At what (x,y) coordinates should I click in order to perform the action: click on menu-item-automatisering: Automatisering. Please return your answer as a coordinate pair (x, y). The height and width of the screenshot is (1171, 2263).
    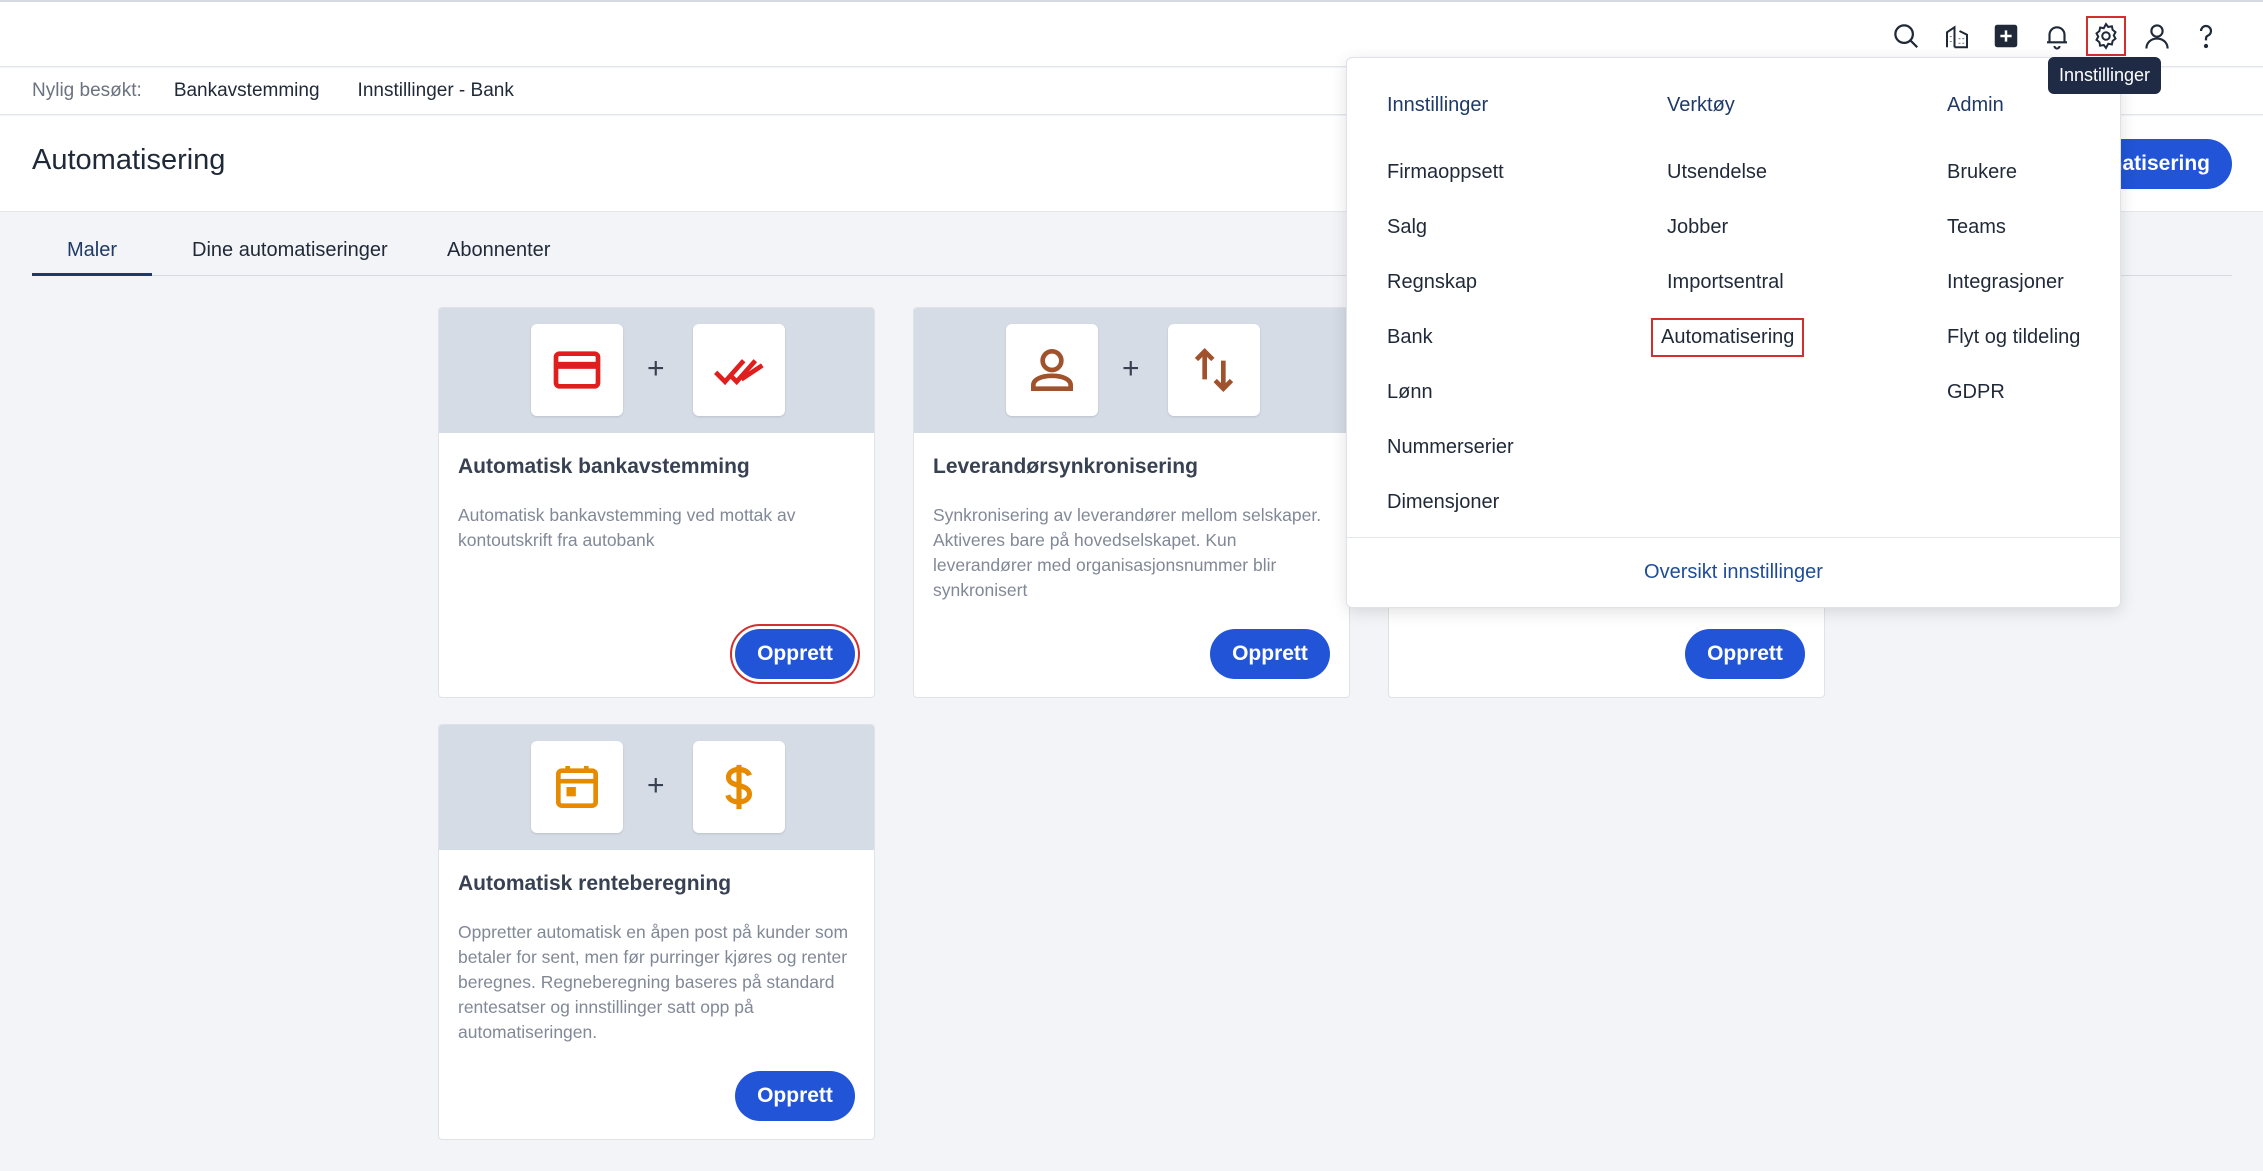
    Looking at the image, I should click on (1727, 337).